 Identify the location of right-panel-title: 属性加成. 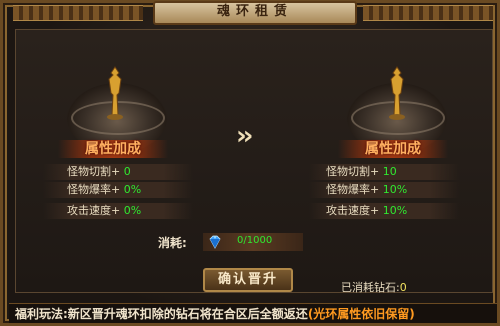
(393, 149).